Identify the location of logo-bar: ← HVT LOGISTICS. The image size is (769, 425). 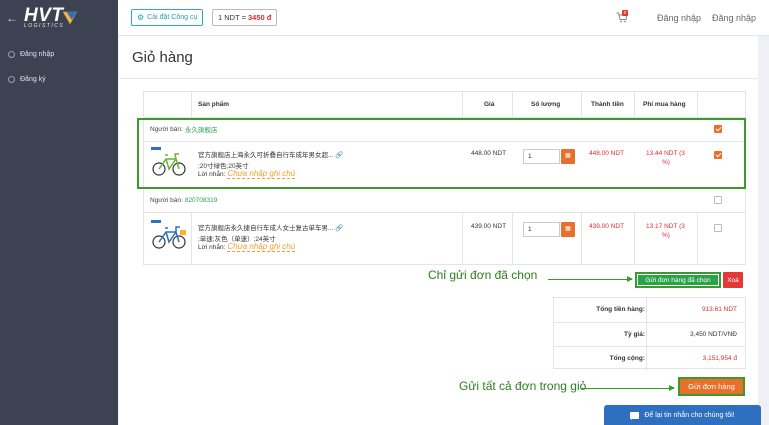
(59, 18).